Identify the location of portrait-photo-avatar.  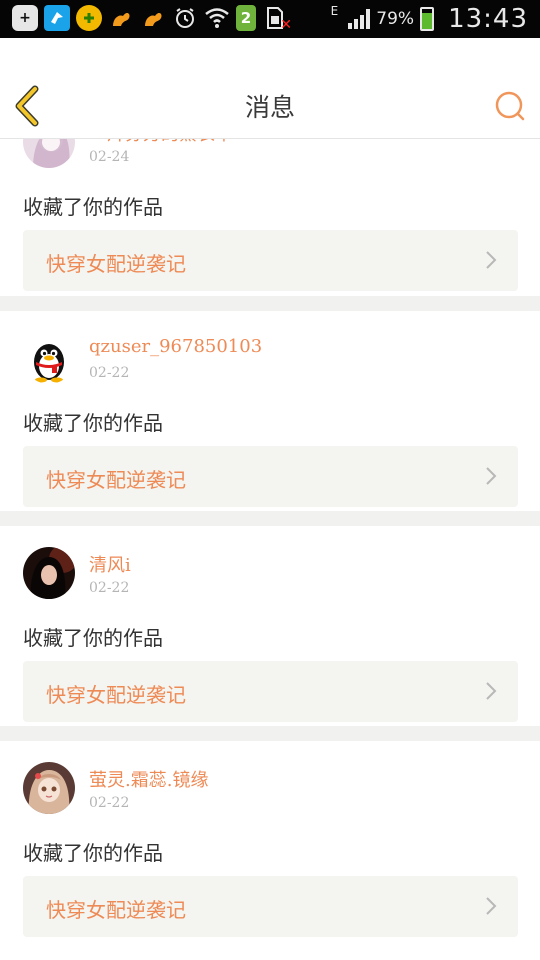
(49, 573).